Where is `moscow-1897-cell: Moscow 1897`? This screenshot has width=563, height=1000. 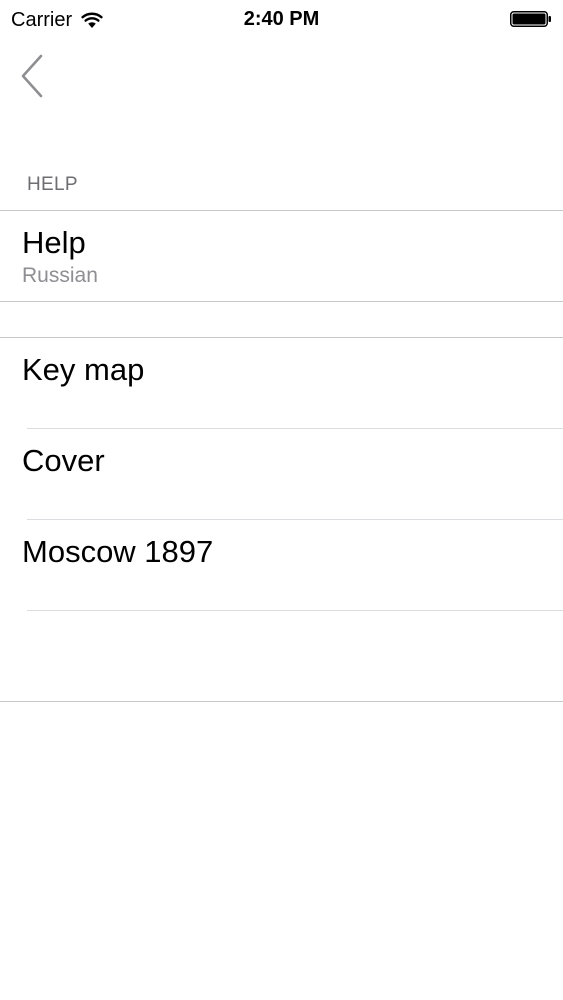 moscow-1897-cell: Moscow 1897 is located at coordinates (281, 565).